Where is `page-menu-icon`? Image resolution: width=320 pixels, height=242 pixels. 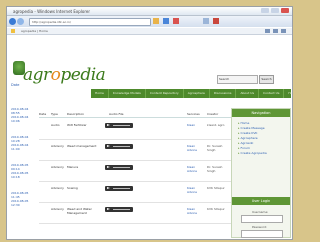
page-menu-icon is located at coordinates (267, 31).